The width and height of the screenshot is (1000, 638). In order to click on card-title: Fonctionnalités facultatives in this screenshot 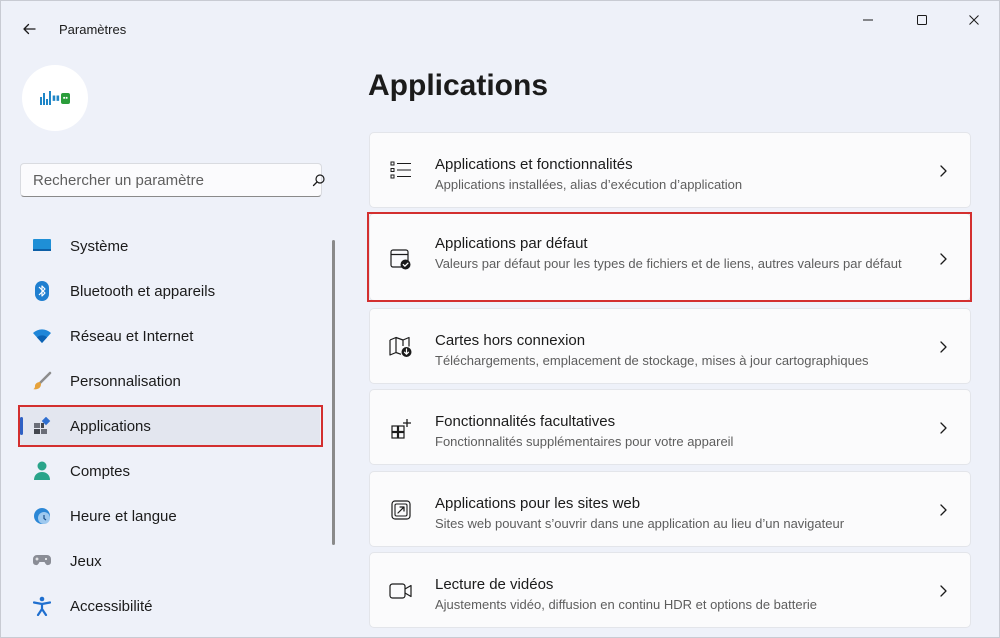, I will do `click(525, 421)`.